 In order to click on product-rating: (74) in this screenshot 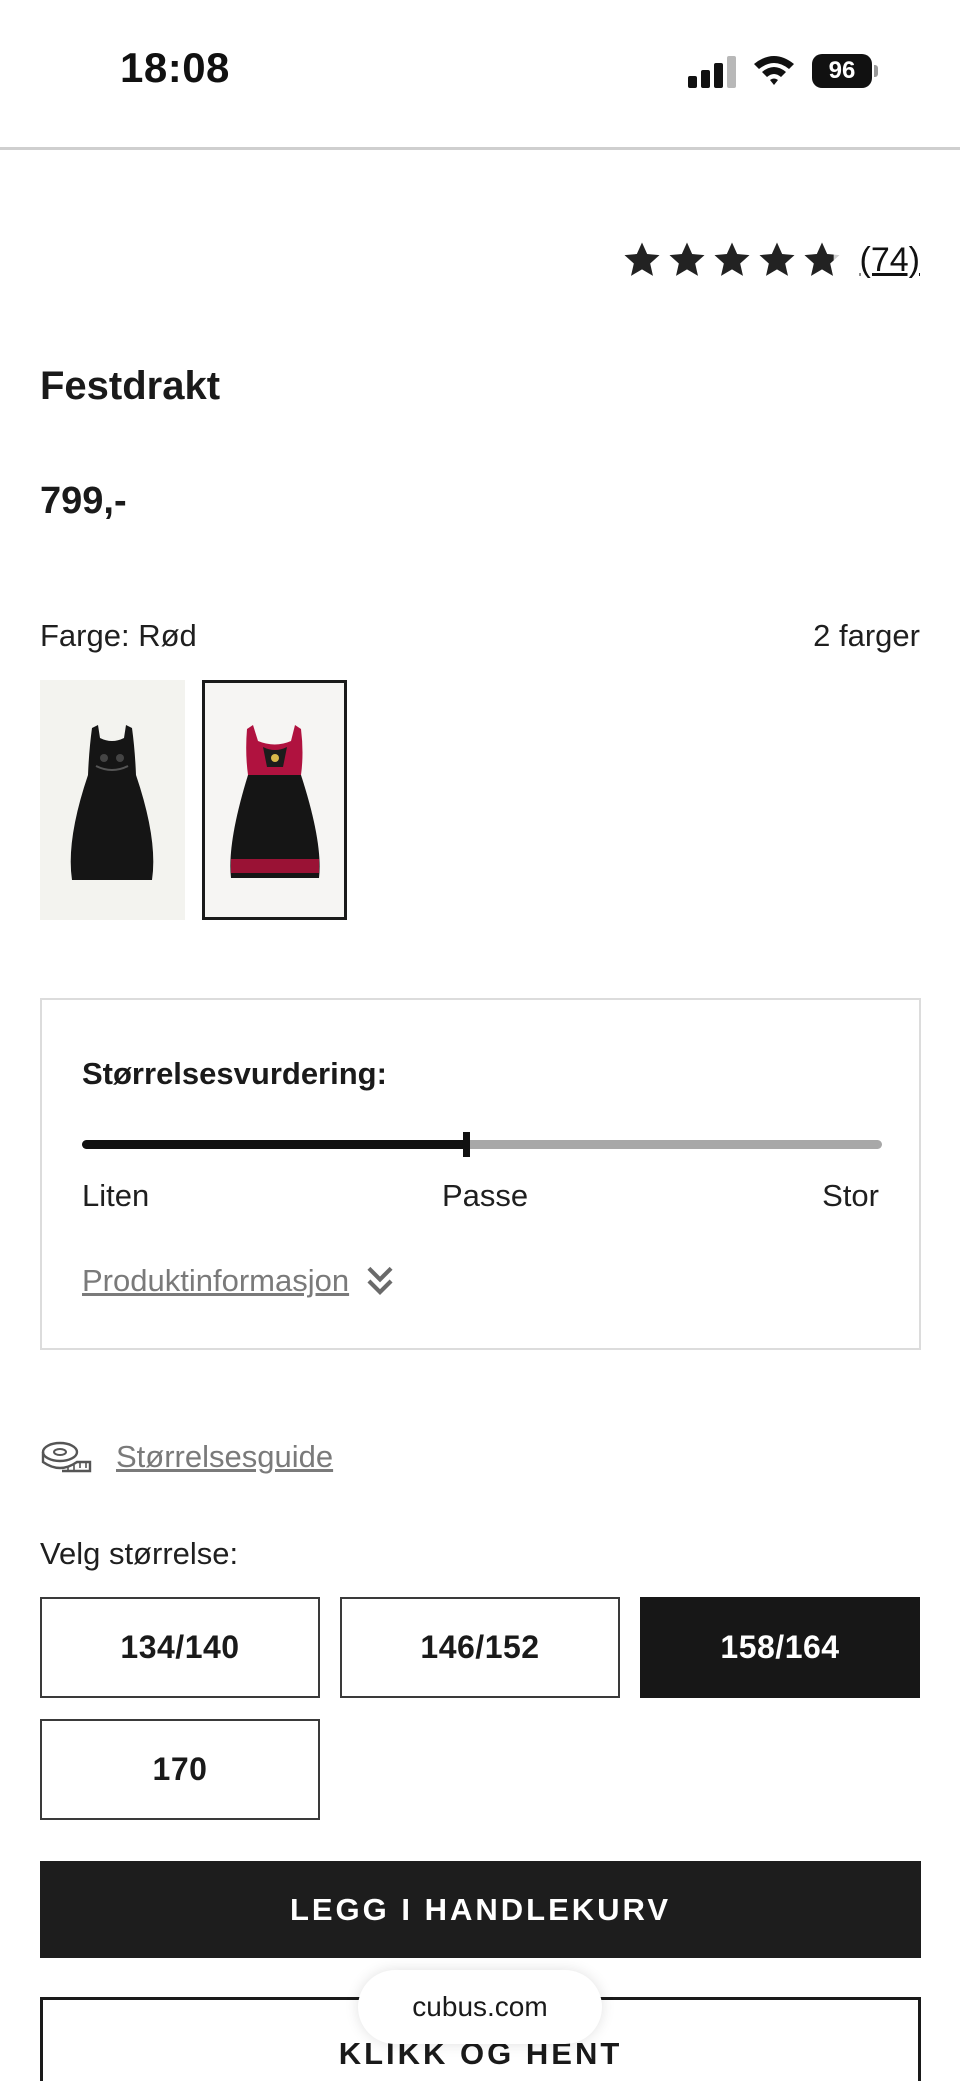, I will do `click(771, 260)`.